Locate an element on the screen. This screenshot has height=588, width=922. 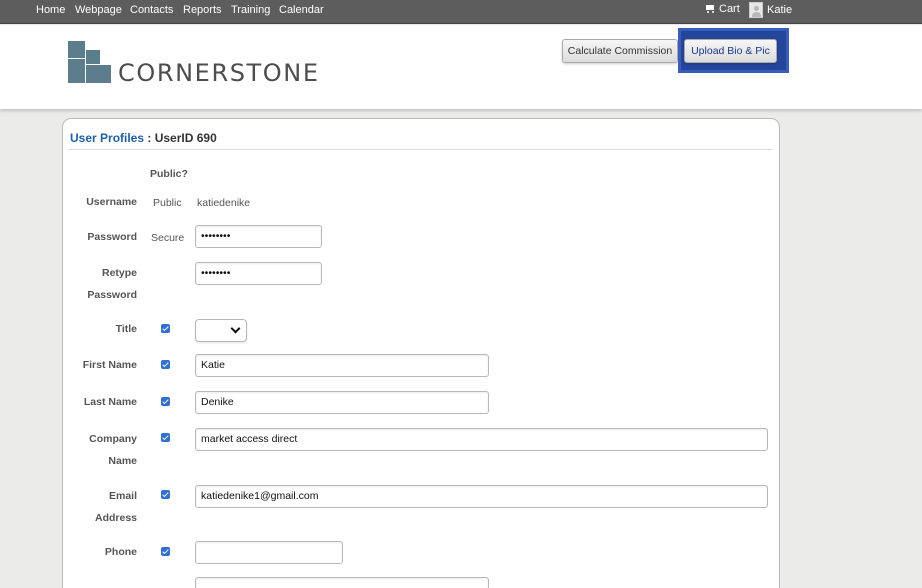
logo-text: CORNERSTONE is located at coordinates (219, 73).